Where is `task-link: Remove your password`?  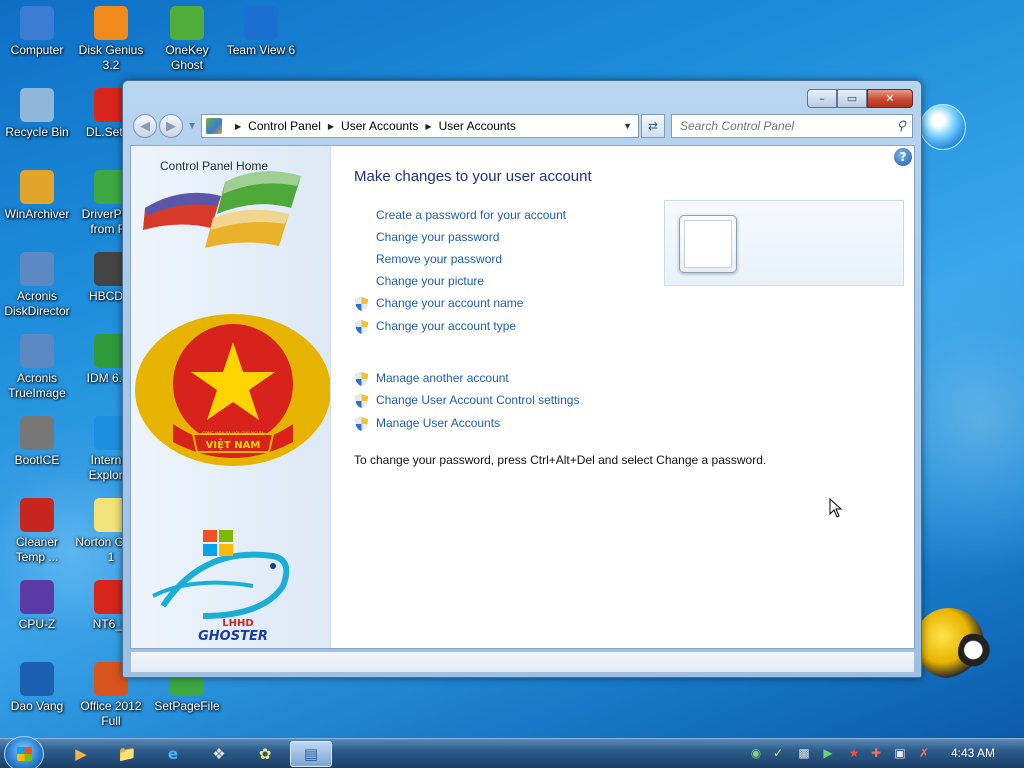 task-link: Remove your password is located at coordinates (439, 259).